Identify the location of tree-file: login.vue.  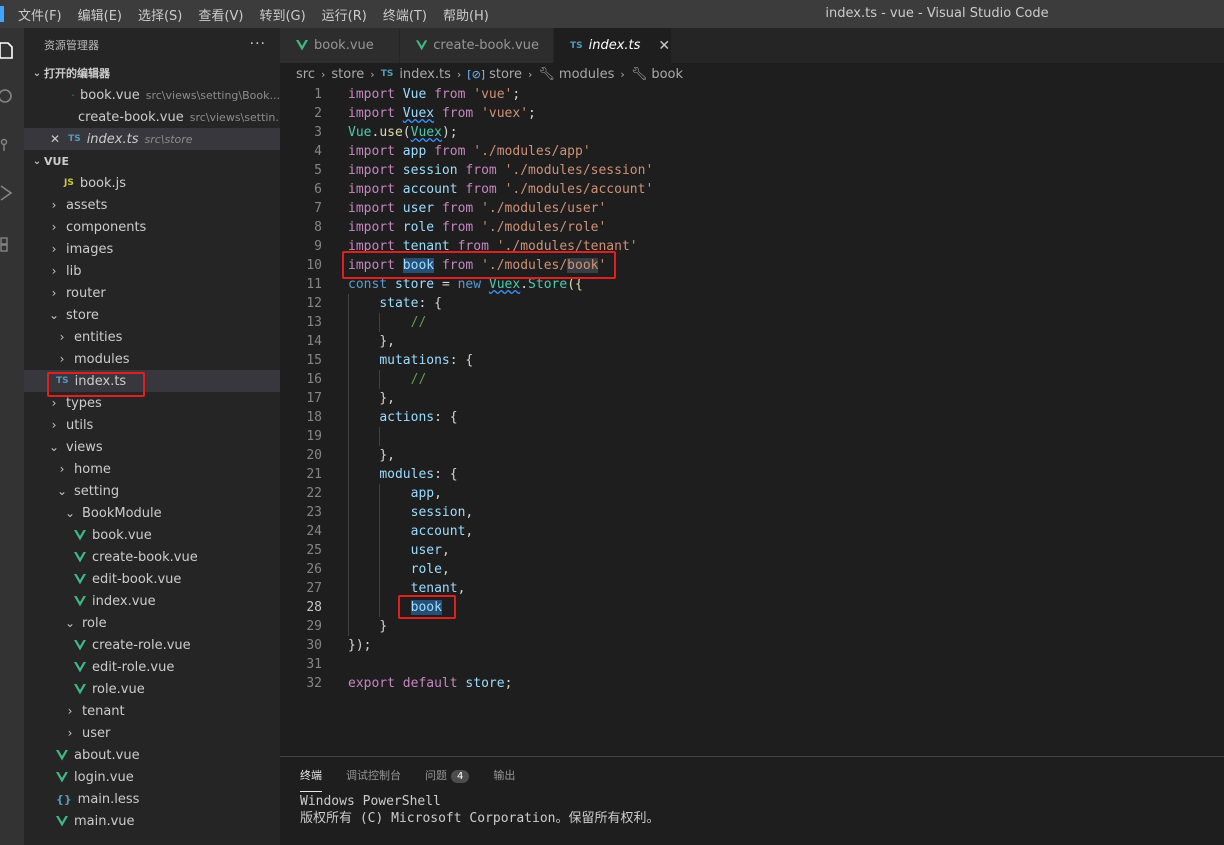
(152, 777).